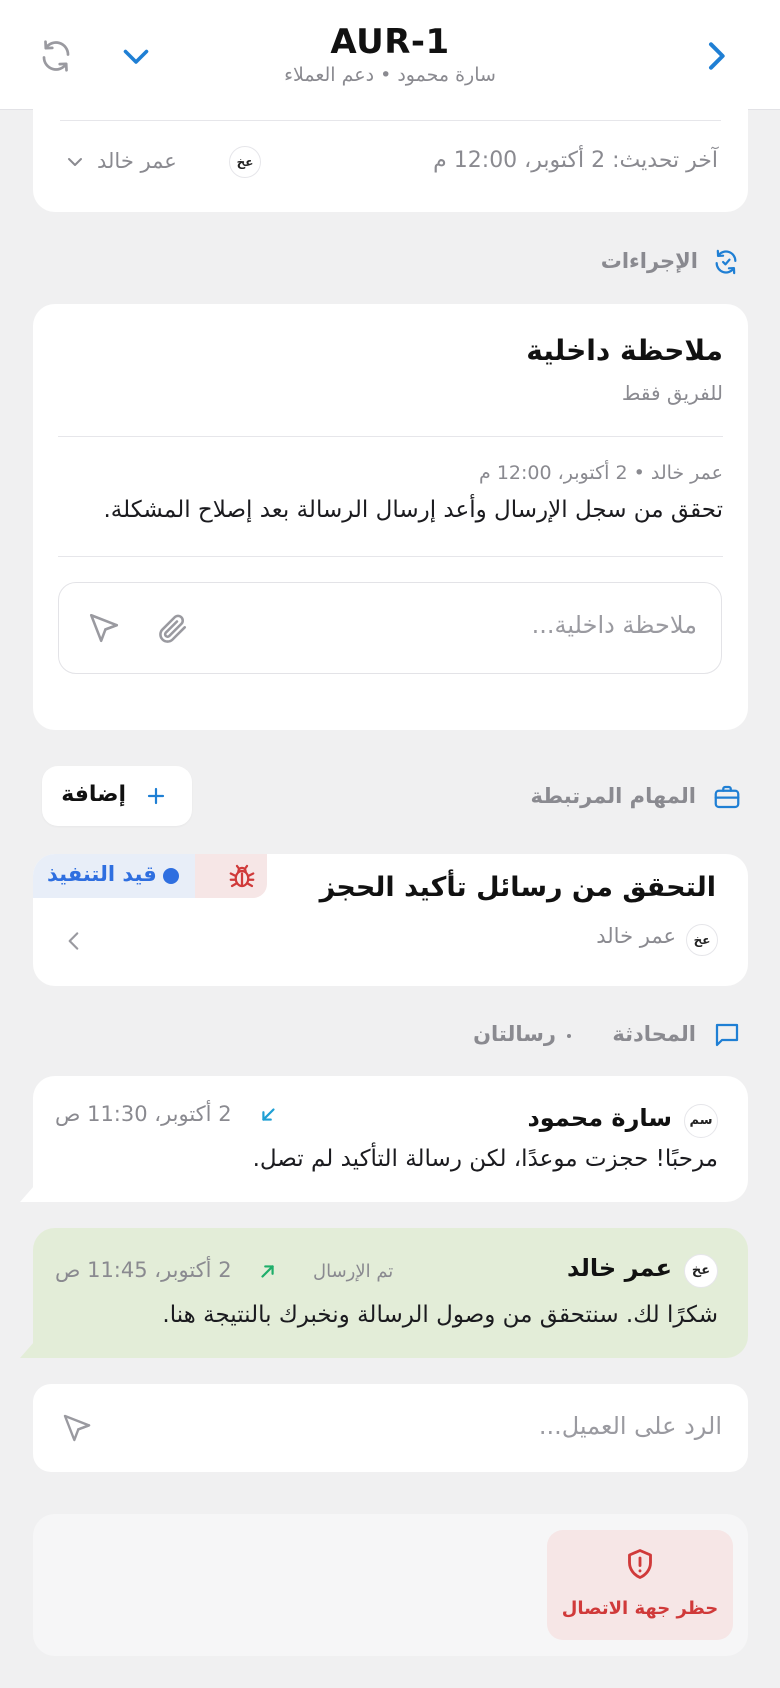 The image size is (780, 1688). What do you see at coordinates (156, 796) in the screenshot?
I see `plus-icon` at bounding box center [156, 796].